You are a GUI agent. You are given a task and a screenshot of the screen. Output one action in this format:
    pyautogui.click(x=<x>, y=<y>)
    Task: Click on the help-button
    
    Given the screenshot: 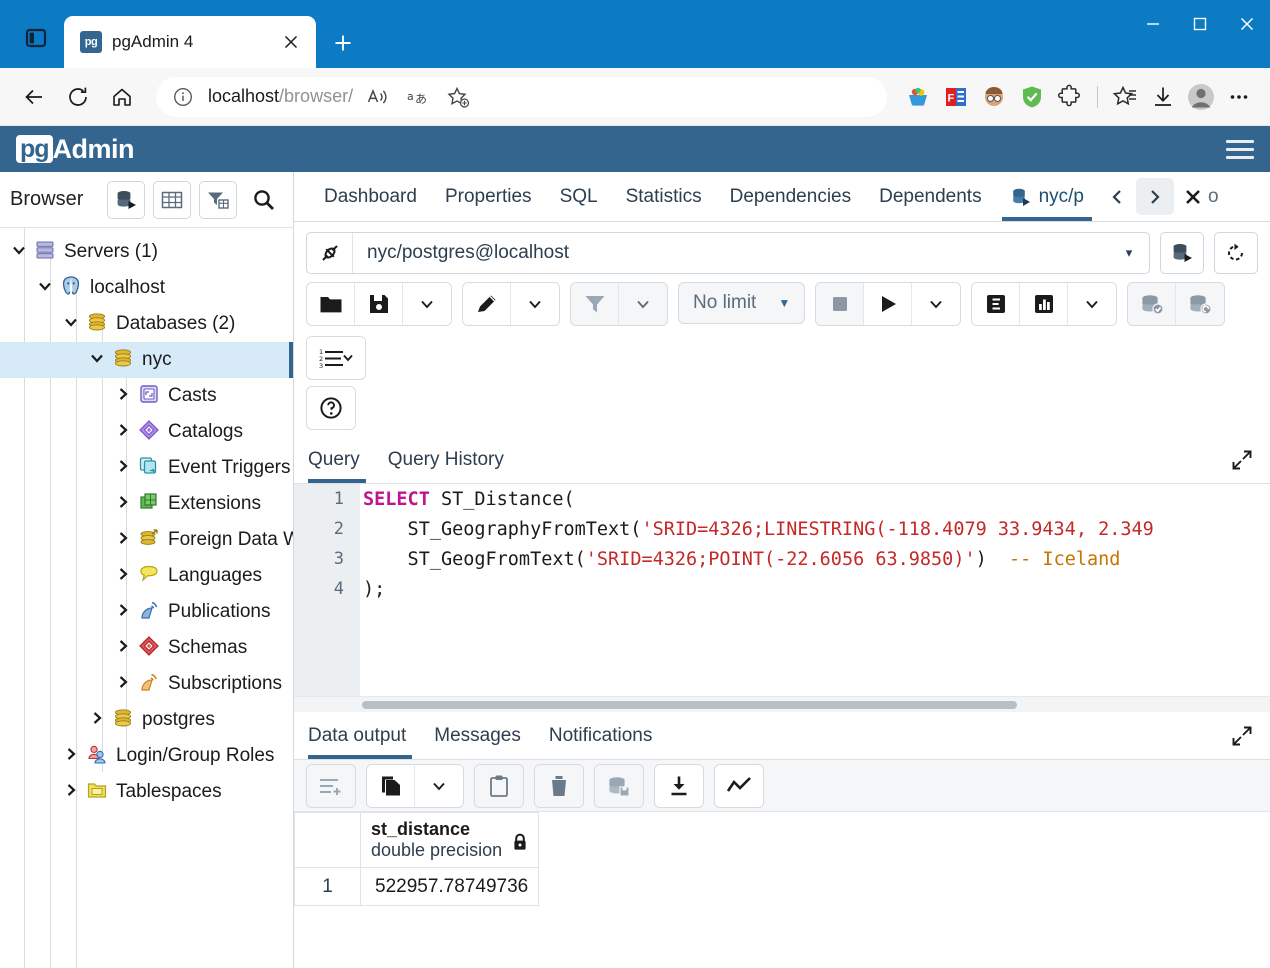 What is the action you would take?
    pyautogui.click(x=331, y=408)
    